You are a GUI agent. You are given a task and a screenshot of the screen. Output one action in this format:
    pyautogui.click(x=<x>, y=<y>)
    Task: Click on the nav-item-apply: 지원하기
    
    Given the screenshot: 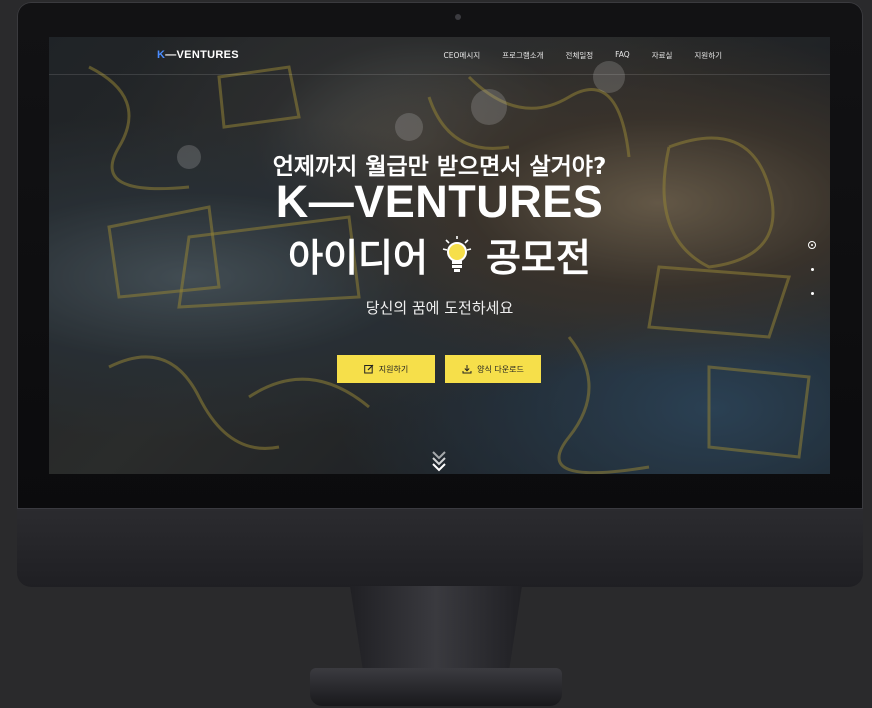 What is the action you would take?
    pyautogui.click(x=708, y=55)
    